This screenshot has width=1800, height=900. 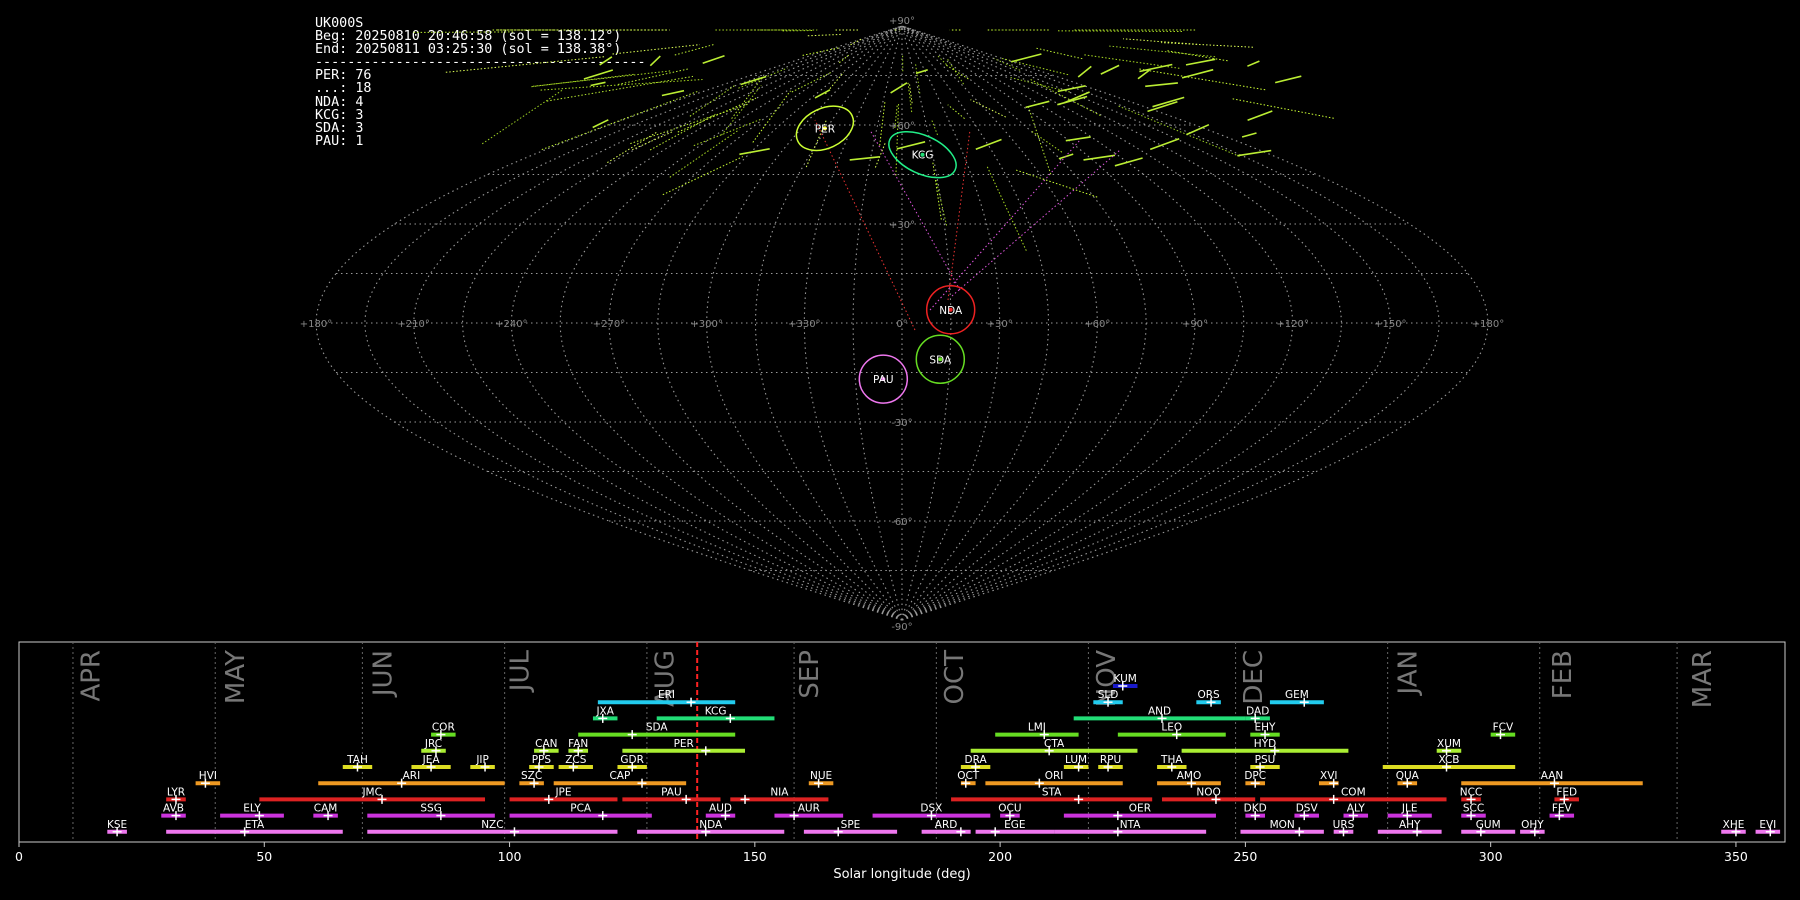 I want to click on month-label: JUL, so click(x=521, y=671).